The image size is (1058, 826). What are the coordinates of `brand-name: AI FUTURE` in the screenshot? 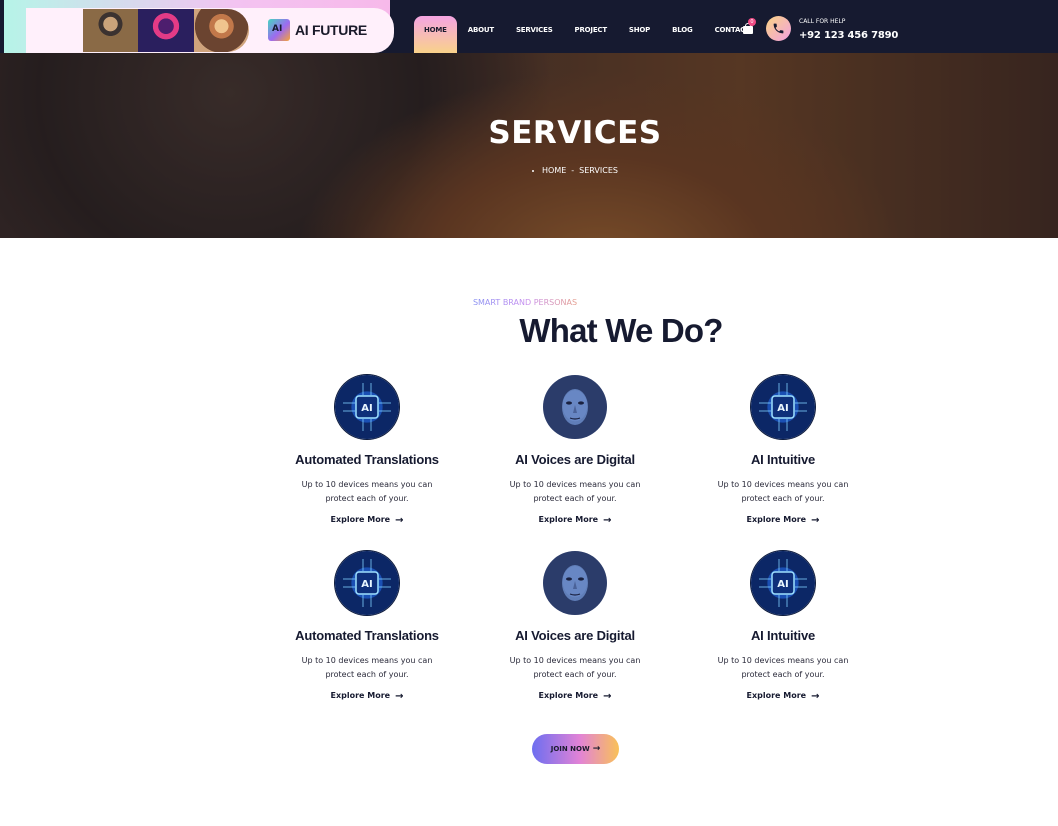 It's located at (331, 30).